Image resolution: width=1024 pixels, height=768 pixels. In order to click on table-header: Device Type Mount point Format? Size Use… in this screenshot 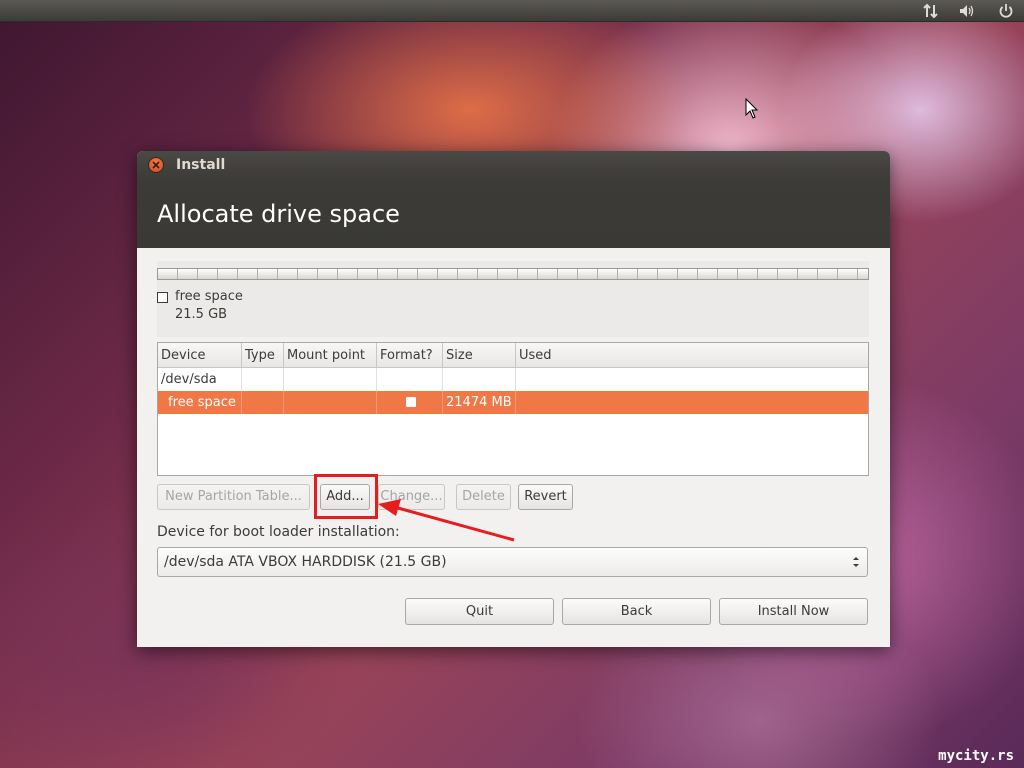, I will do `click(513, 355)`.